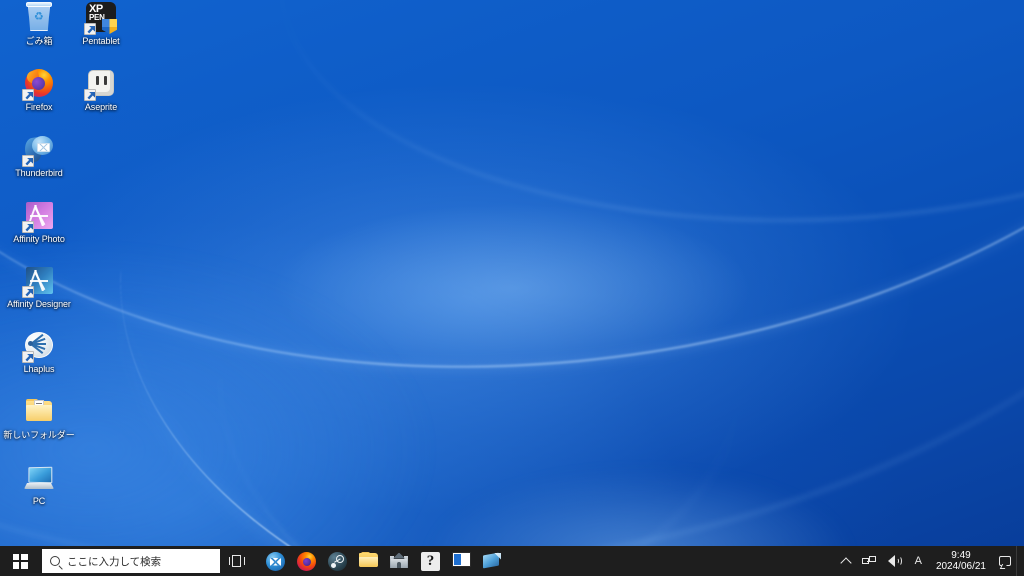 Image resolution: width=1024 pixels, height=576 pixels. I want to click on question-mark-icon: ?, so click(430, 561).